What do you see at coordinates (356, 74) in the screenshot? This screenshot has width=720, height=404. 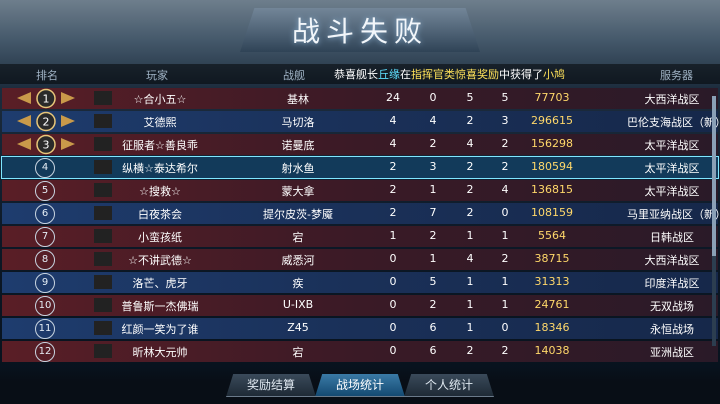 I see `banner-pre: 恭喜舰长` at bounding box center [356, 74].